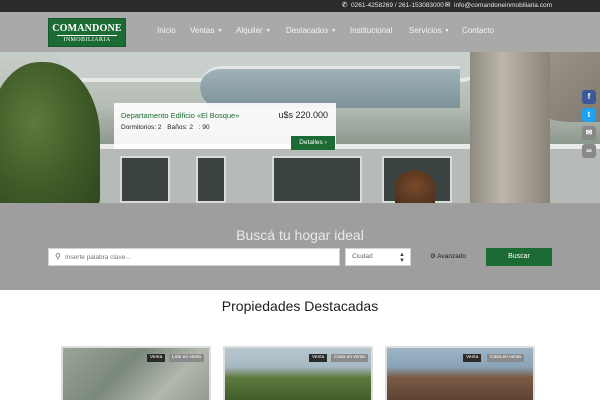  I want to click on logo-subtitle: INMOBILIARIA, so click(87, 40).